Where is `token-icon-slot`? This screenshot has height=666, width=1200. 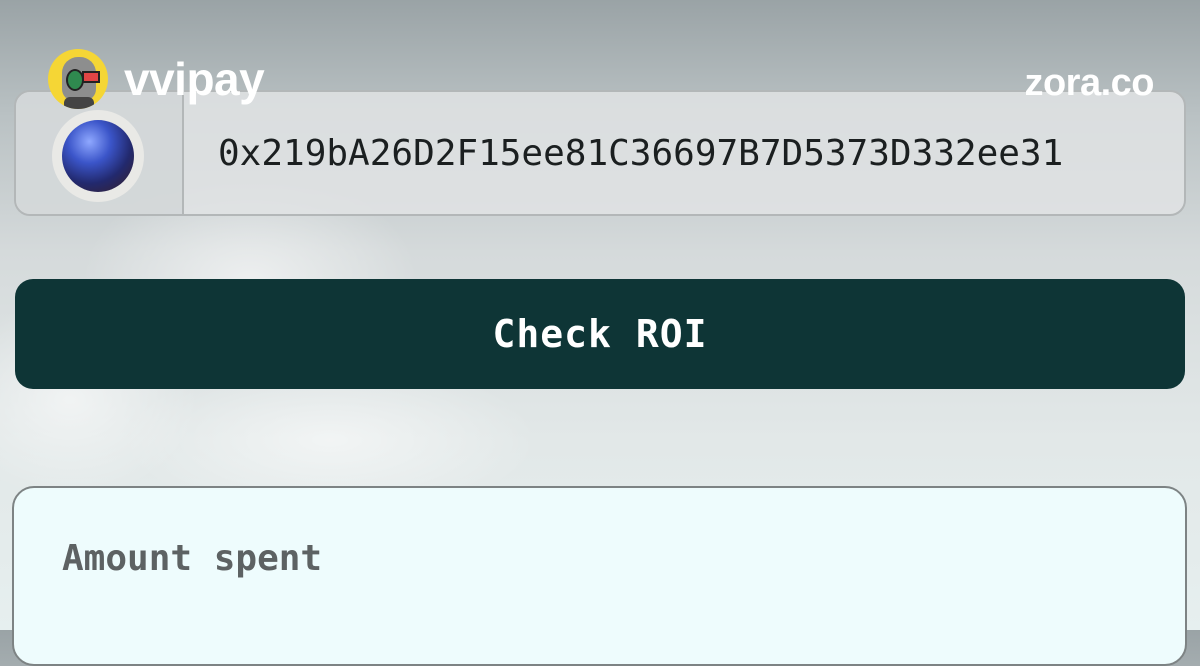 token-icon-slot is located at coordinates (100, 153).